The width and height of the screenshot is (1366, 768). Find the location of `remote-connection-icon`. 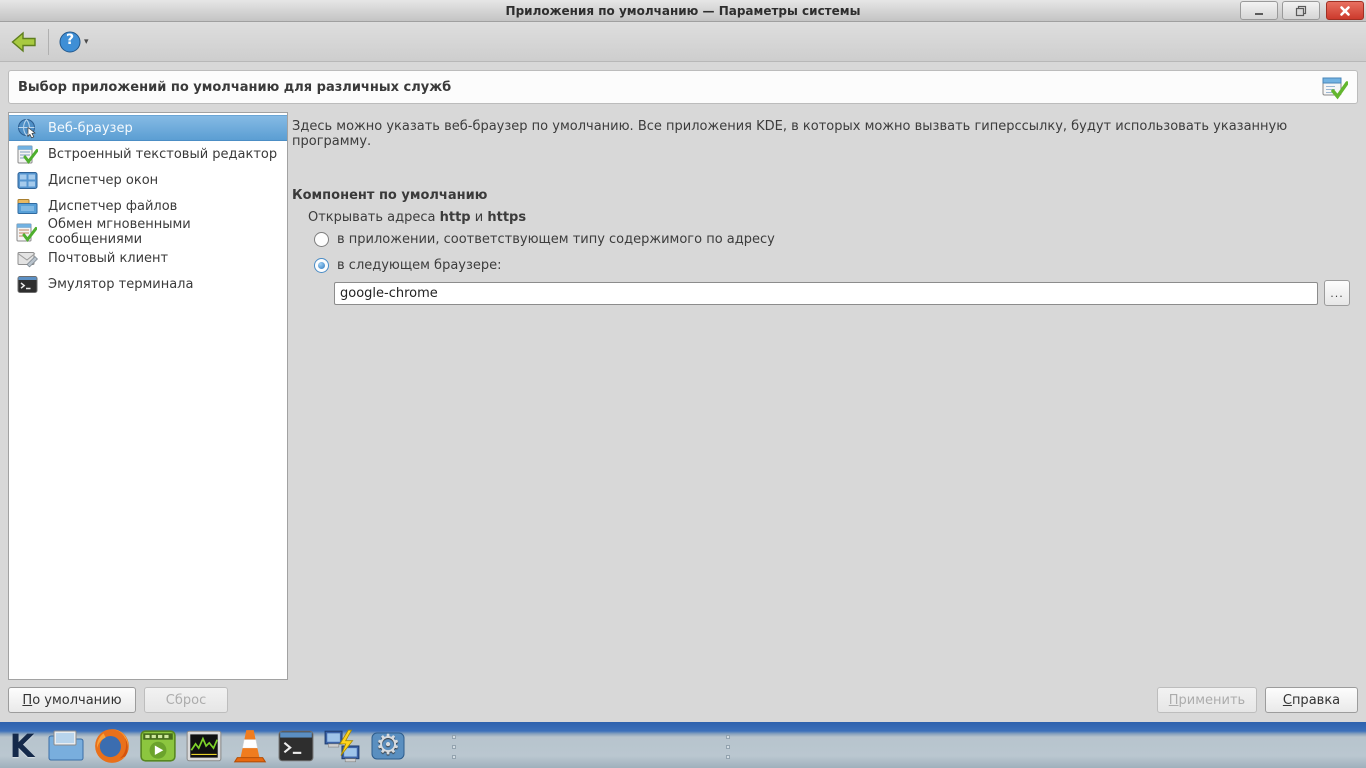

remote-connection-icon is located at coordinates (342, 746).